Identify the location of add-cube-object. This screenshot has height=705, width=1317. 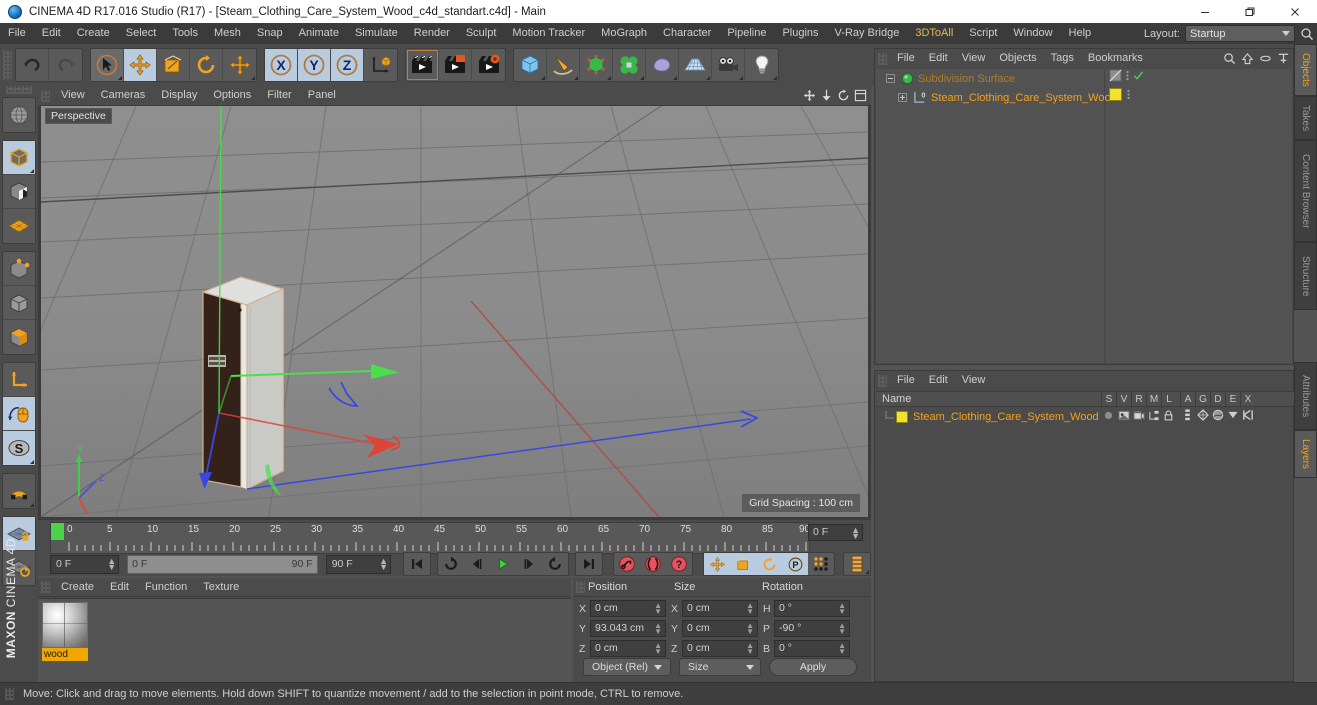
(530, 65).